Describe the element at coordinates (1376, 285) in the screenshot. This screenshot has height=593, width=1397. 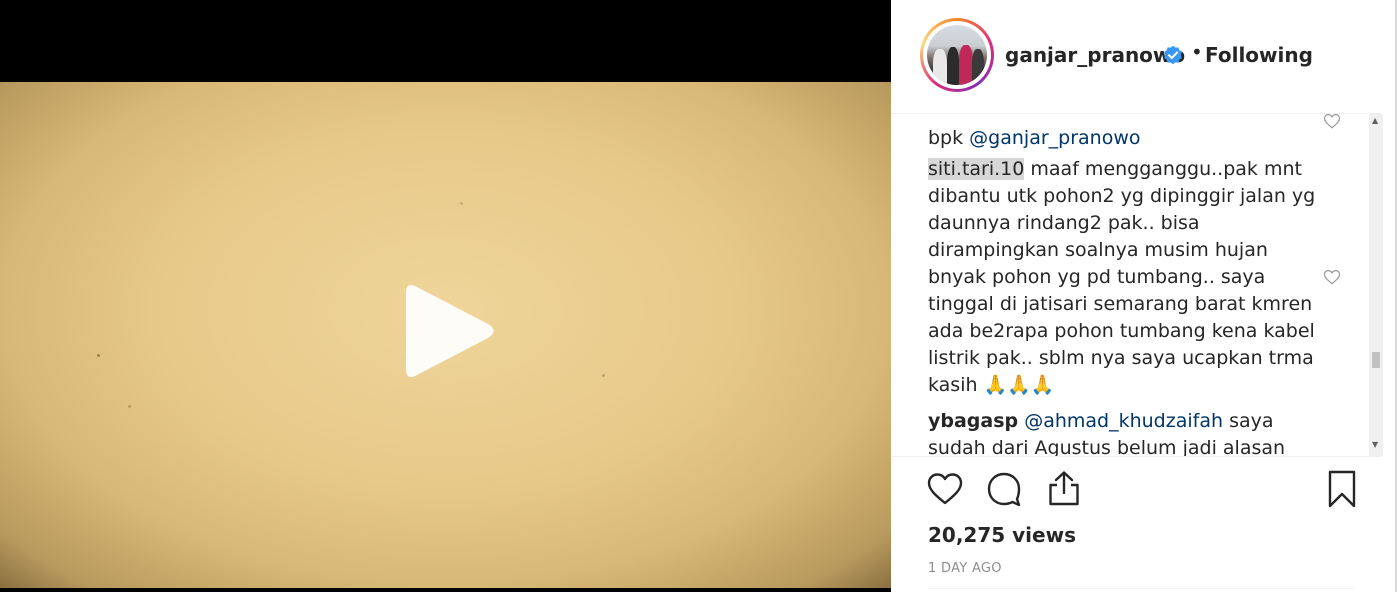
I see `comments-scrollbar: ▲ ▼` at that location.